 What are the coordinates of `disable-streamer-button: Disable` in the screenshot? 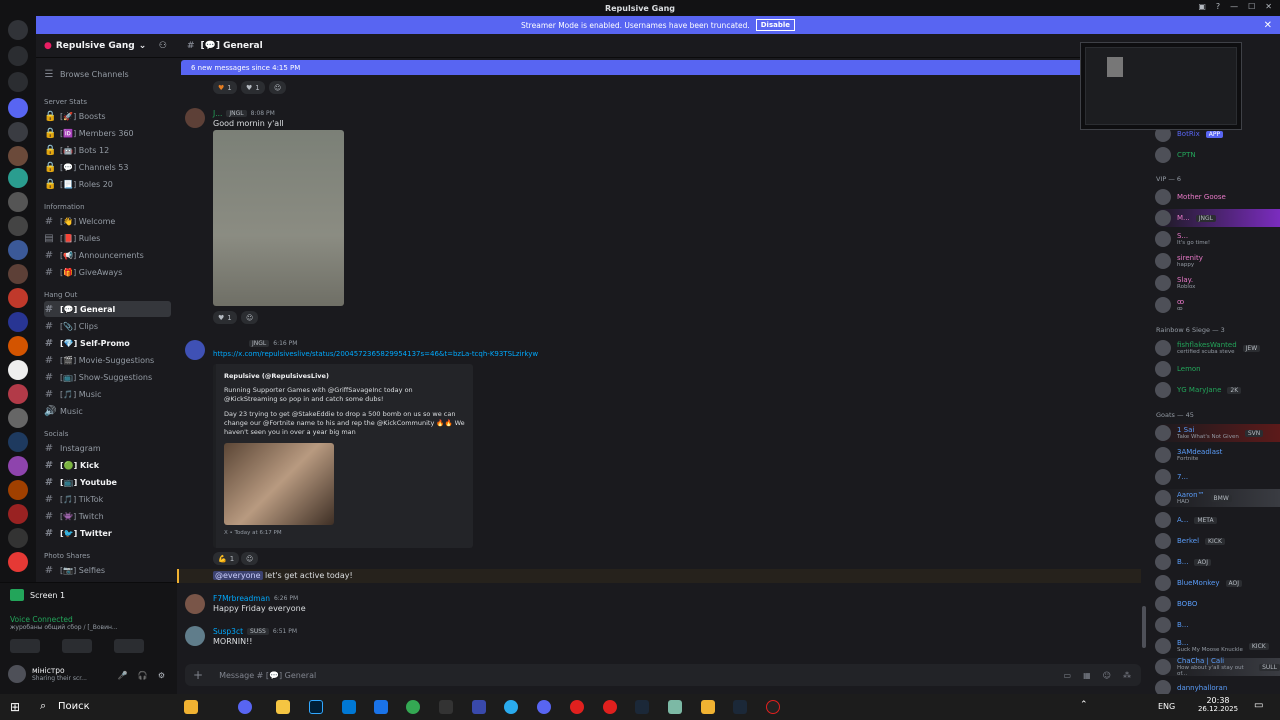 It's located at (775, 25).